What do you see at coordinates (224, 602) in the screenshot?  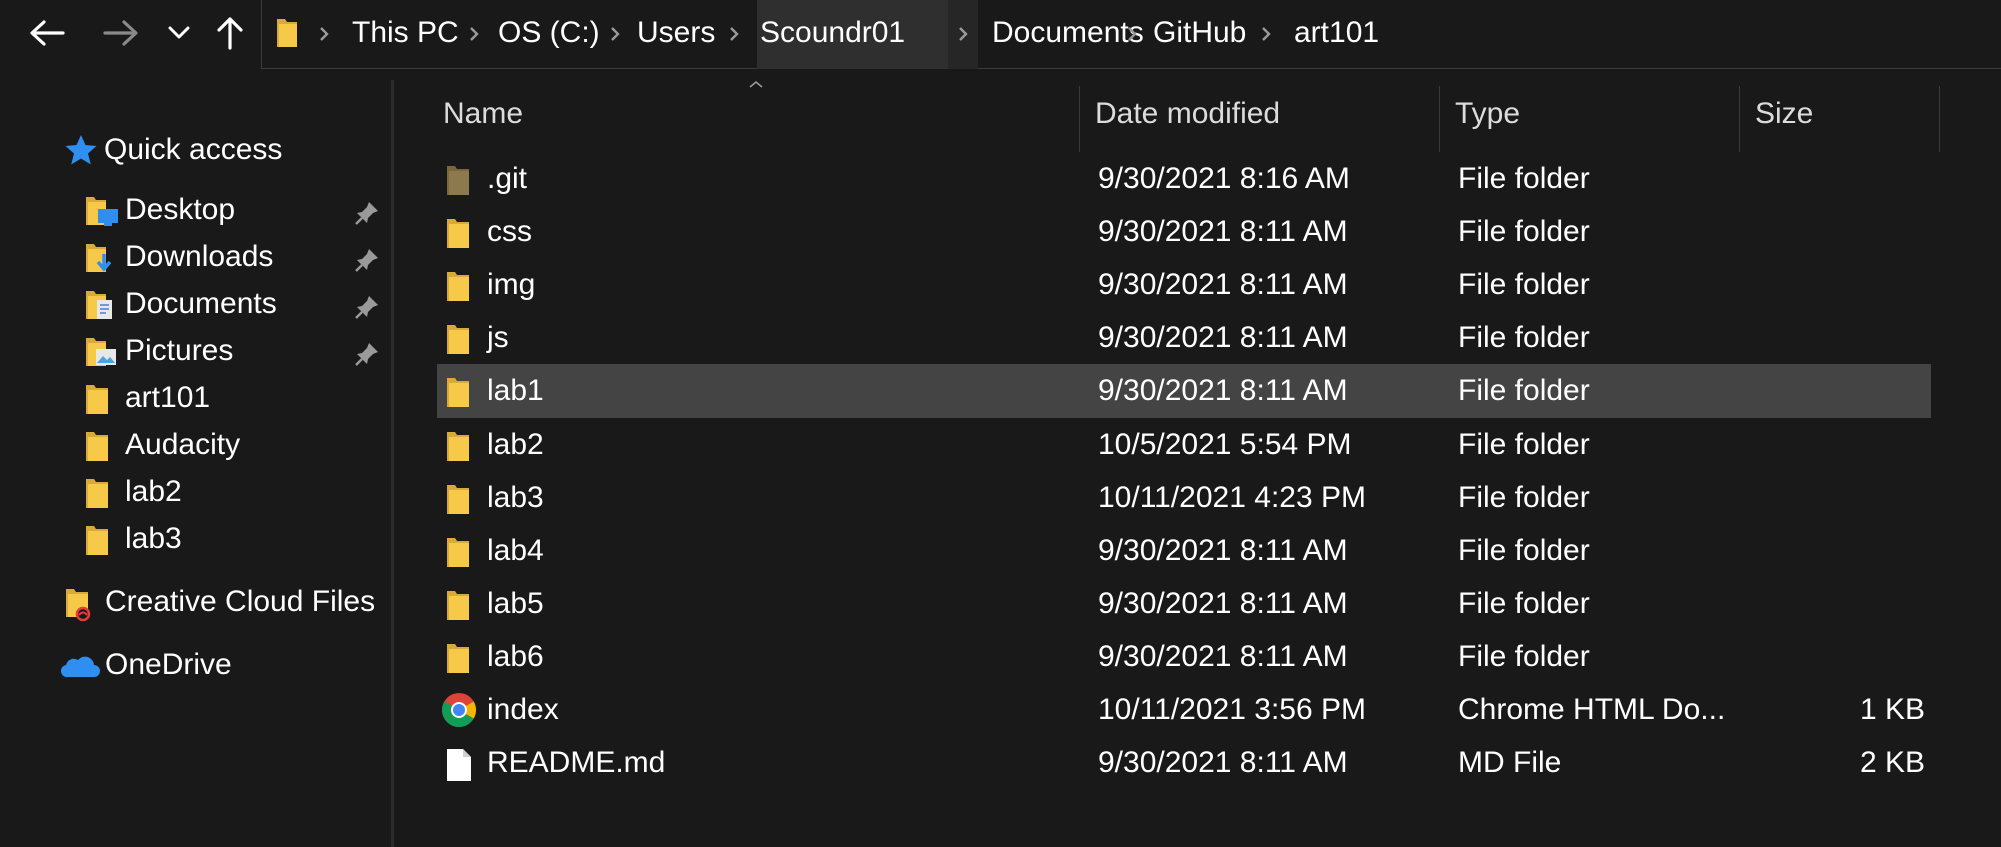 I see `sidebar-item-creative-cloud-files: Creative Cloud Files` at bounding box center [224, 602].